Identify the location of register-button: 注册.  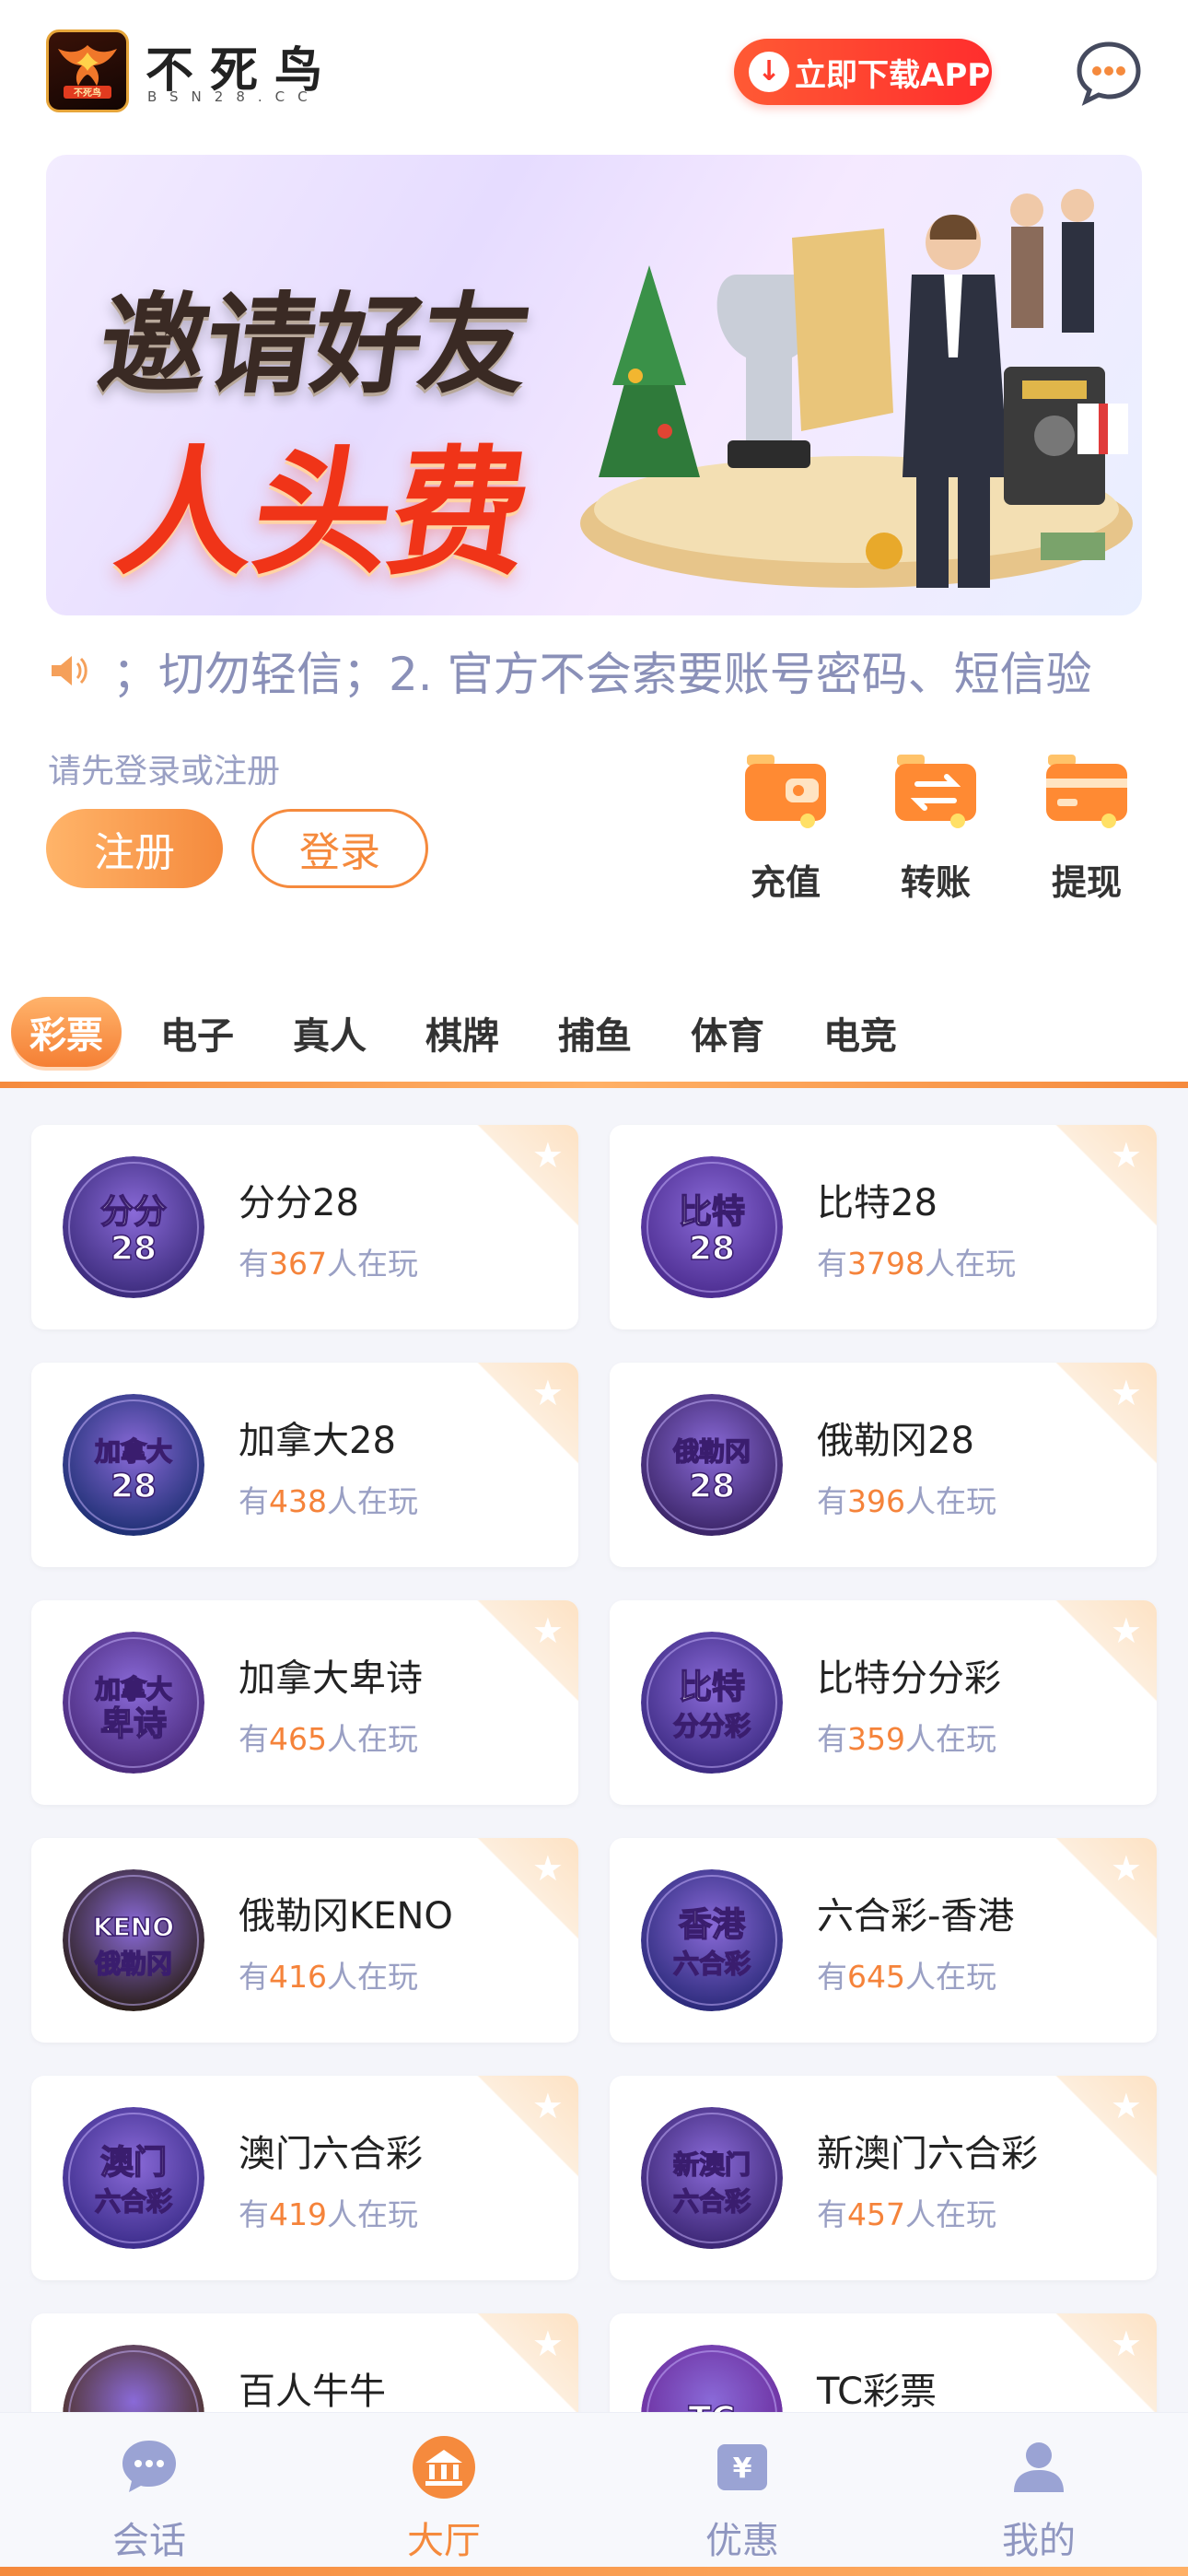
(134, 848).